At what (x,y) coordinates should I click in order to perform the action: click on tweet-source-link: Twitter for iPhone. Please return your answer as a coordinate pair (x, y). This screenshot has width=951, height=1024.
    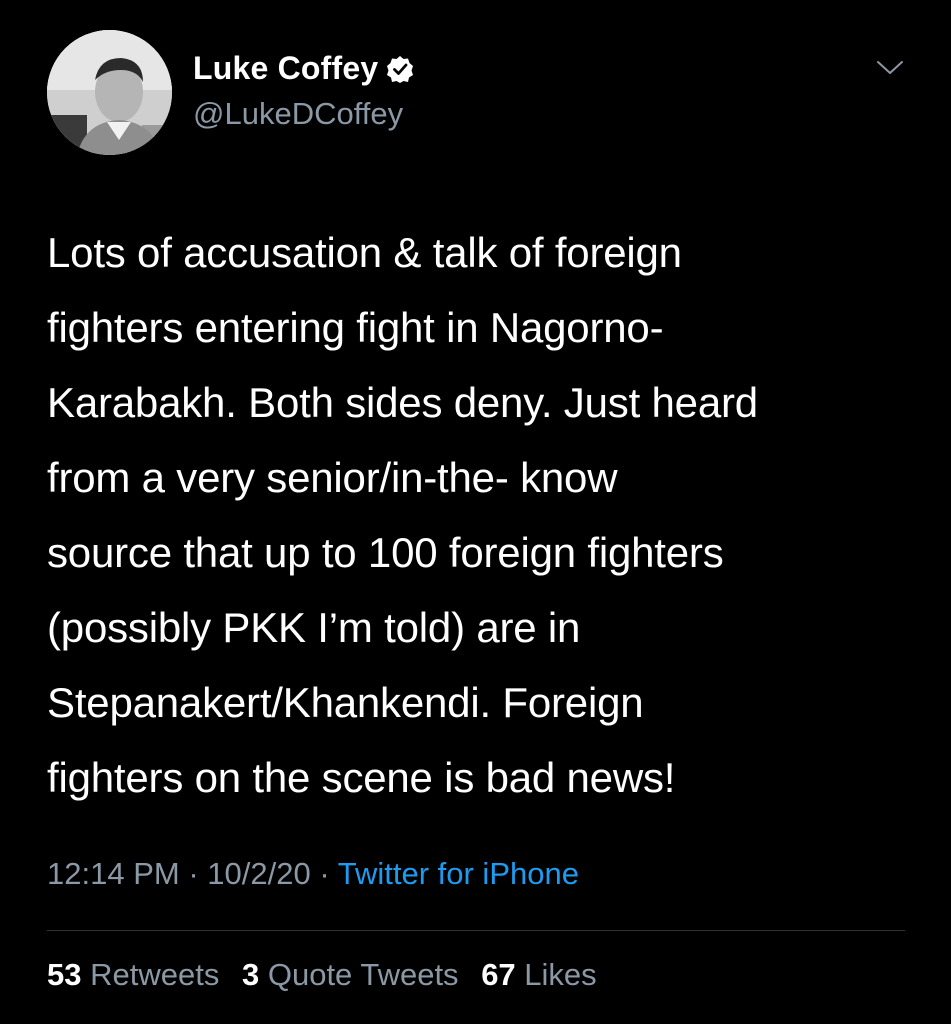
    Looking at the image, I should click on (458, 873).